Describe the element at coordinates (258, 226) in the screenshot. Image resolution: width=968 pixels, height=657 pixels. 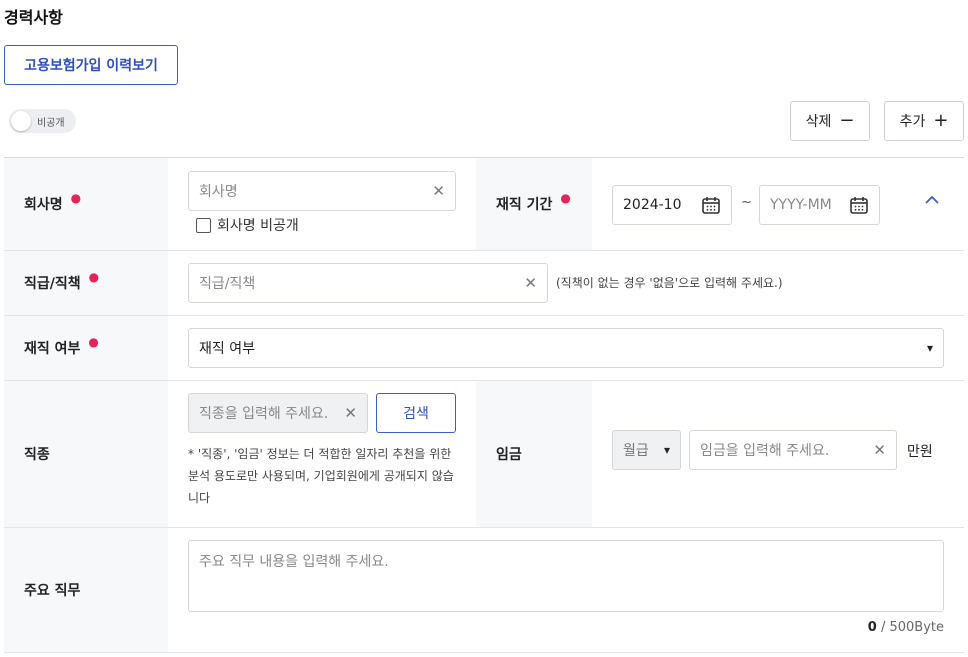
I see `company-private-label: 회사명 비공개` at that location.